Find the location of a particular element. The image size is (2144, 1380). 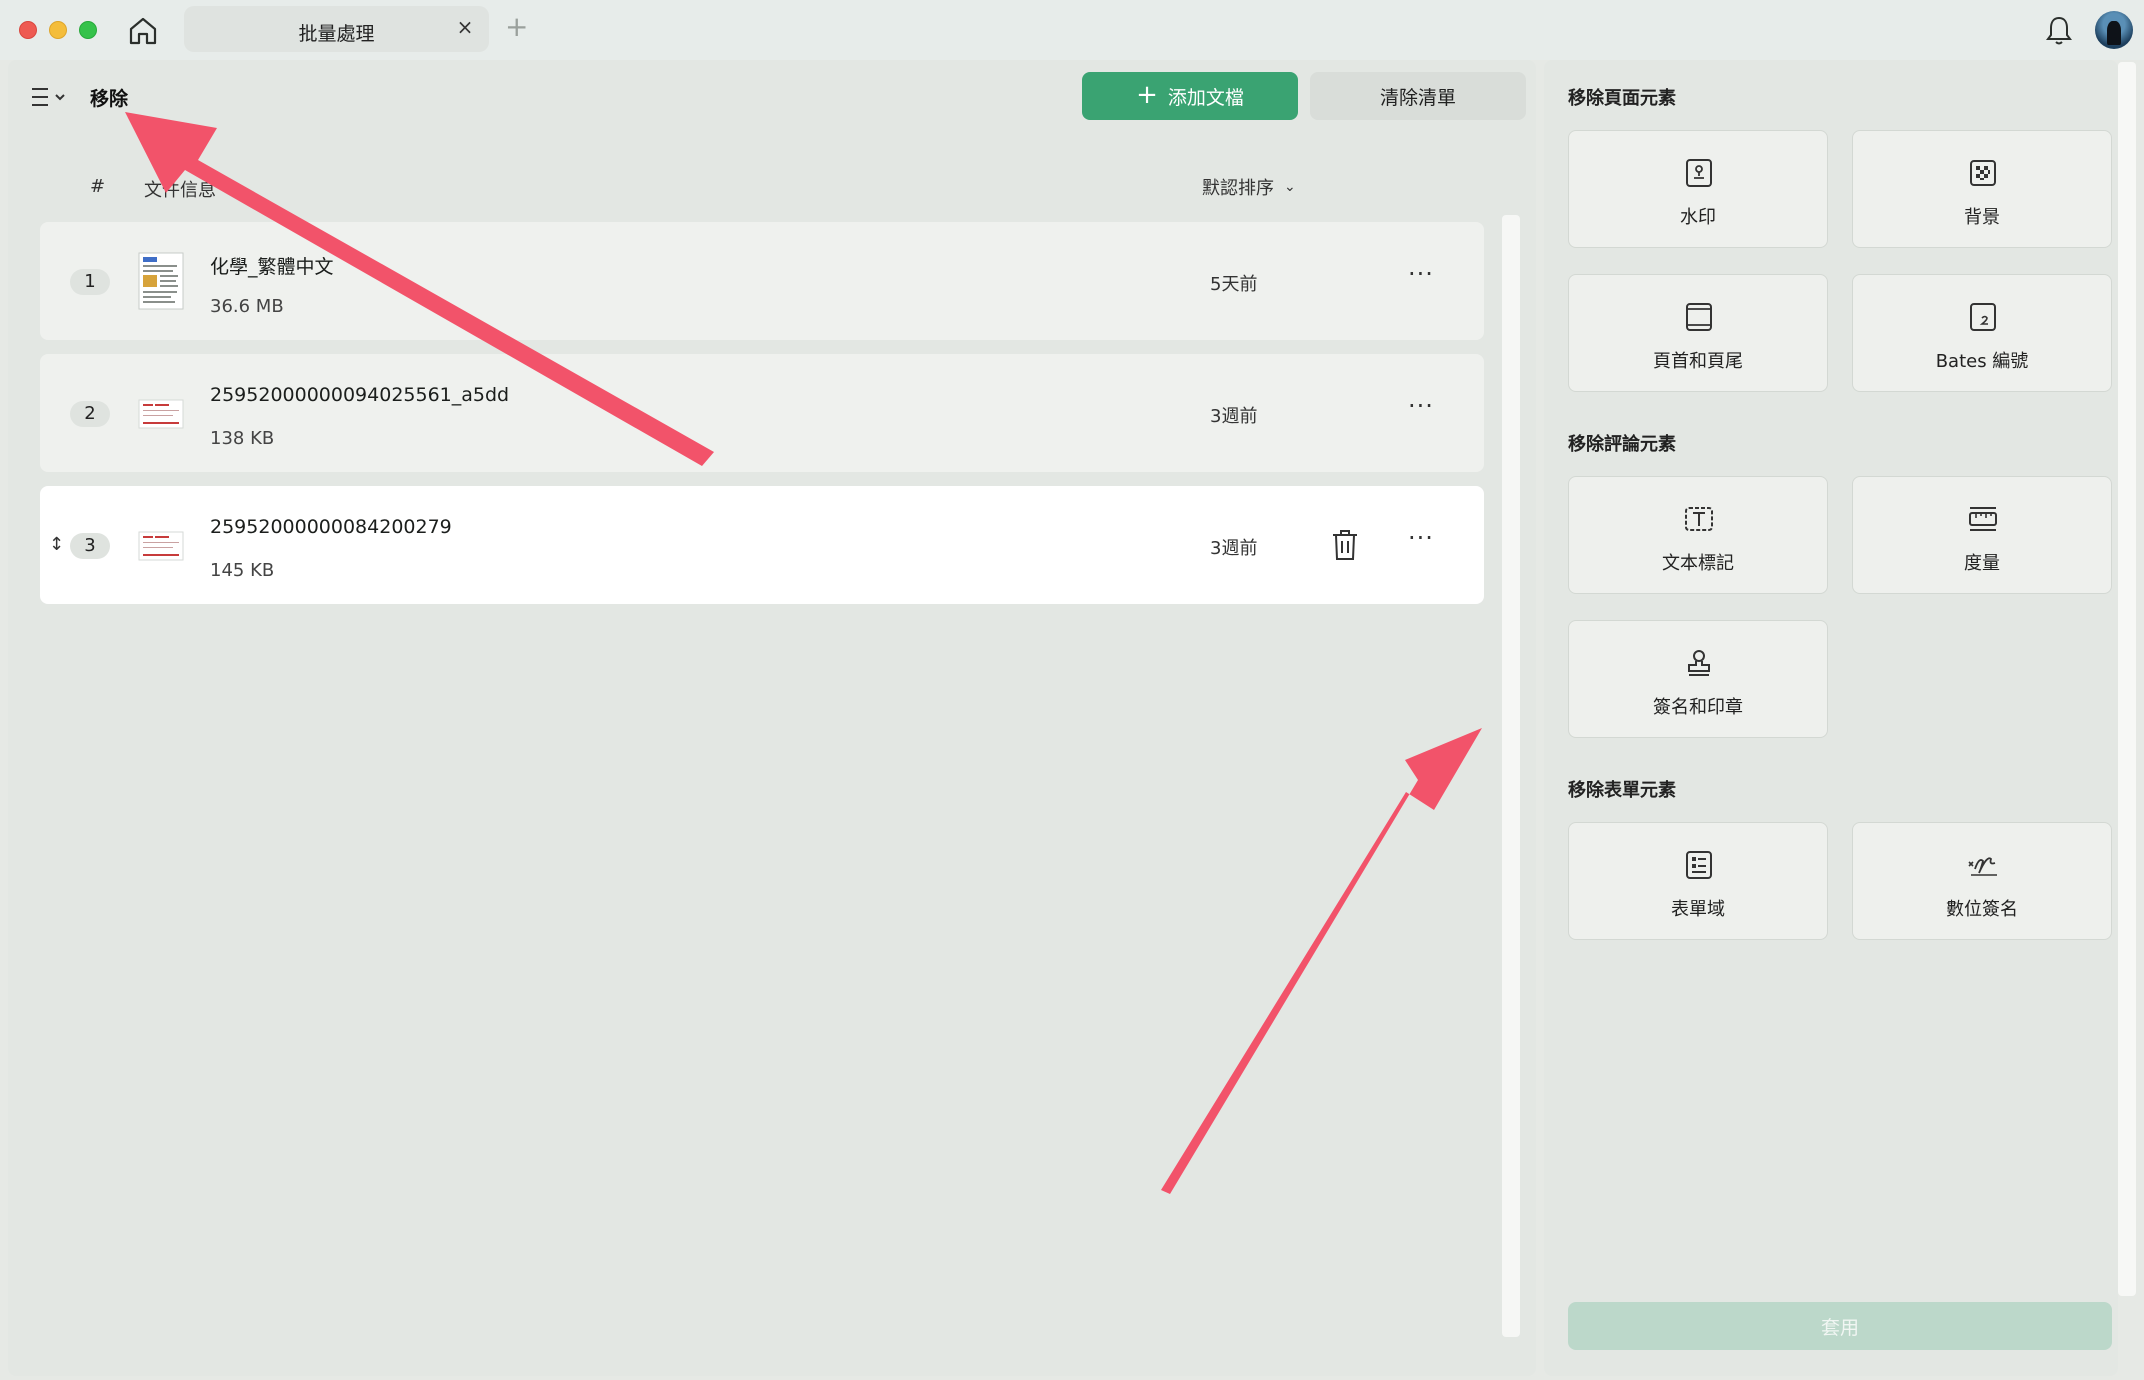

option-text-markup: 文本標記 is located at coordinates (1698, 535).